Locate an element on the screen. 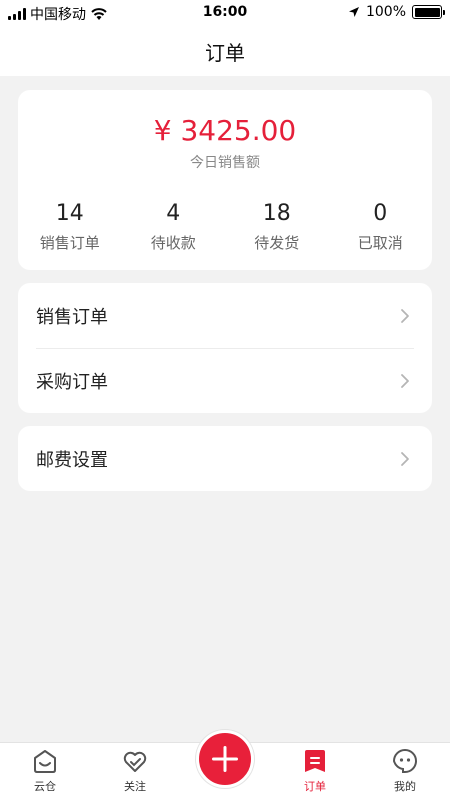 The image size is (450, 800). orders-menu-card: 销售订单 采购订单 is located at coordinates (225, 348).